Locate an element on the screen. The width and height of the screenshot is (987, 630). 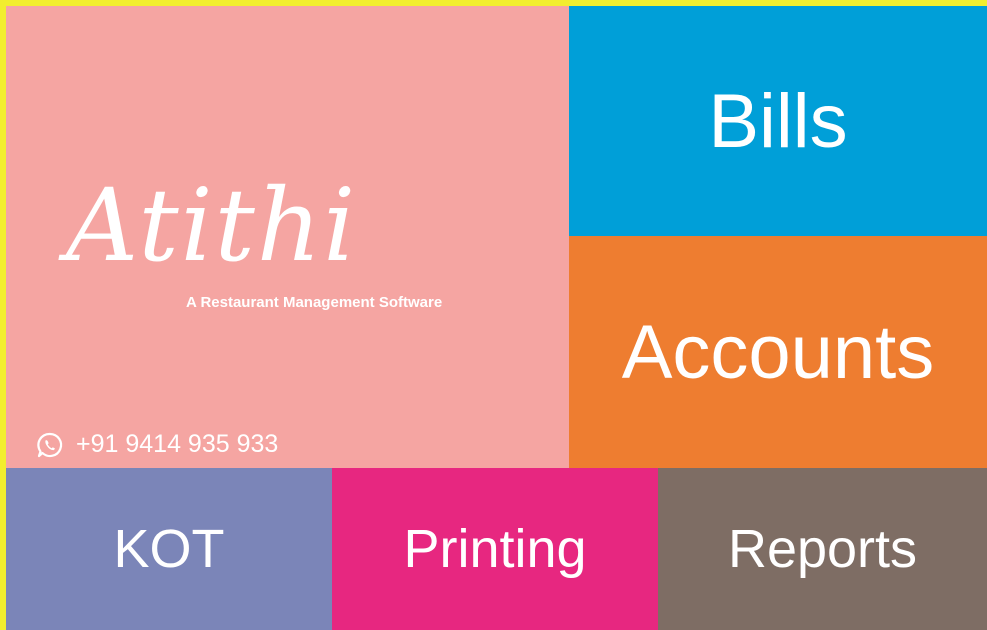
contact-row: +91 9414 935 933 is located at coordinates (157, 444).